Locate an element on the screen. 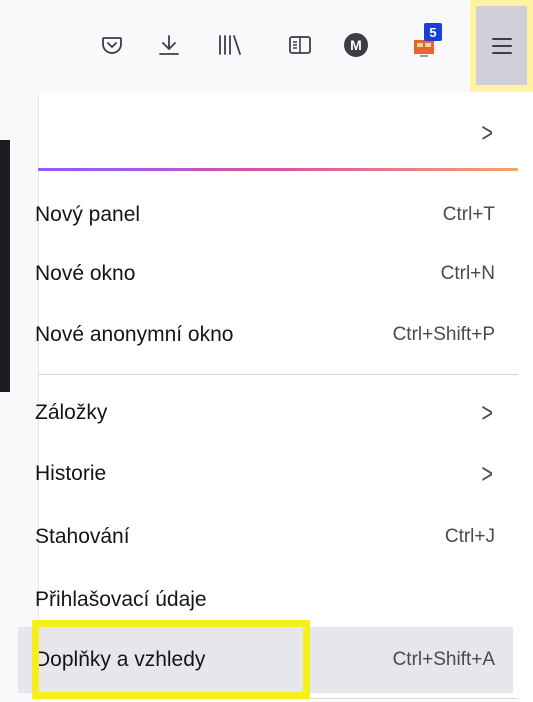  extension-badge: 5 is located at coordinates (433, 32).